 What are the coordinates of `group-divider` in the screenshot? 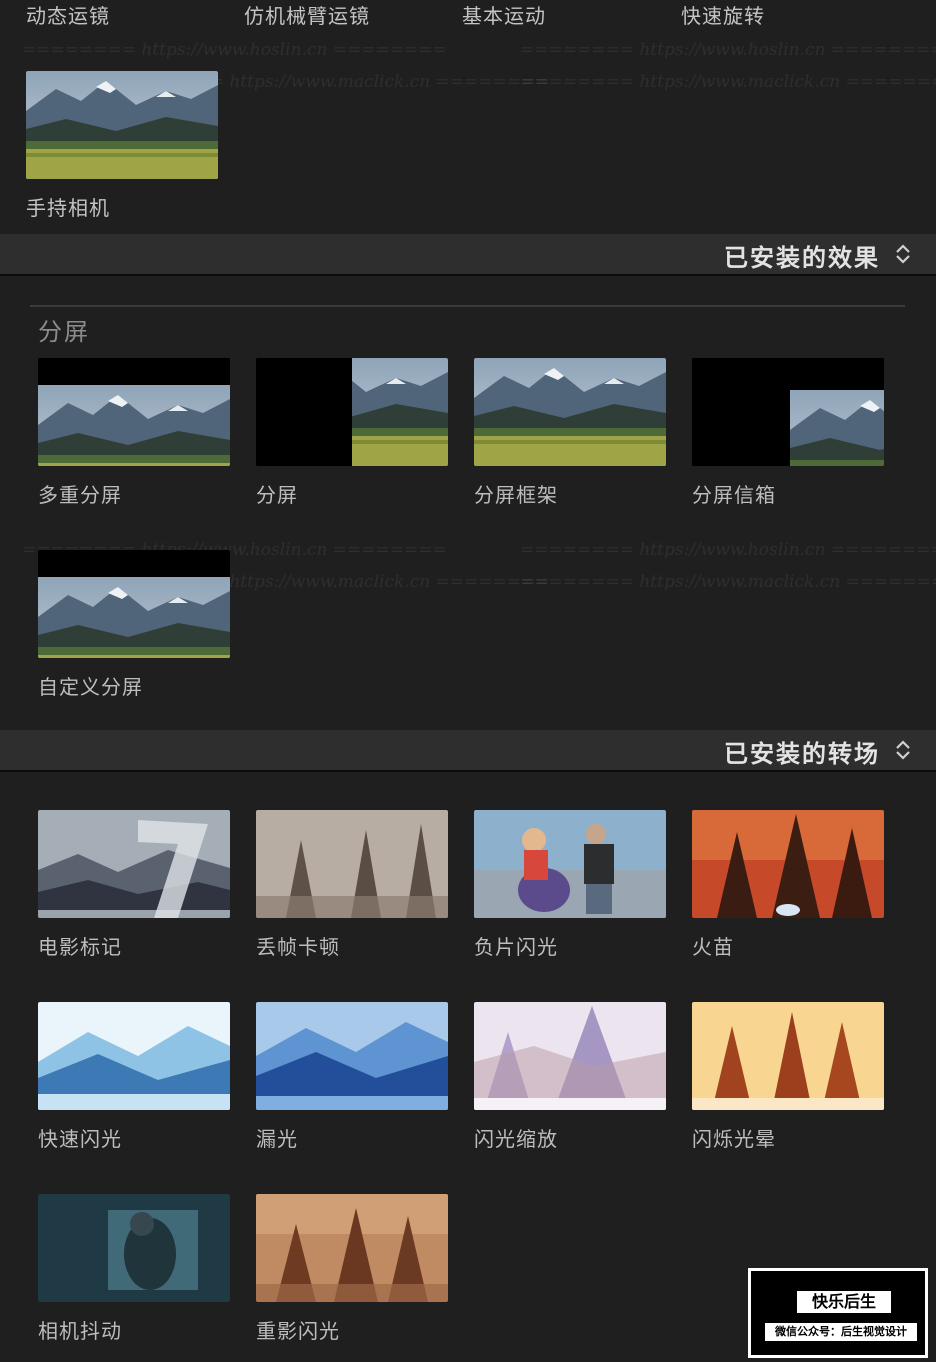 It's located at (467, 306).